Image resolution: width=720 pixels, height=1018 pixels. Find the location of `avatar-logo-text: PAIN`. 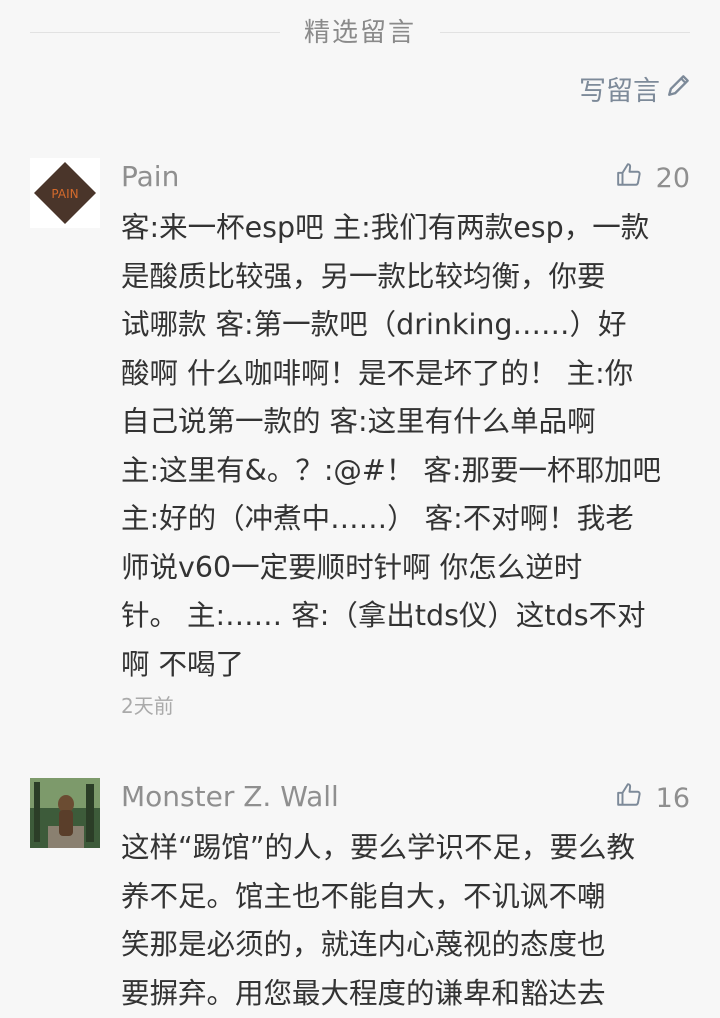

avatar-logo-text: PAIN is located at coordinates (64, 194).